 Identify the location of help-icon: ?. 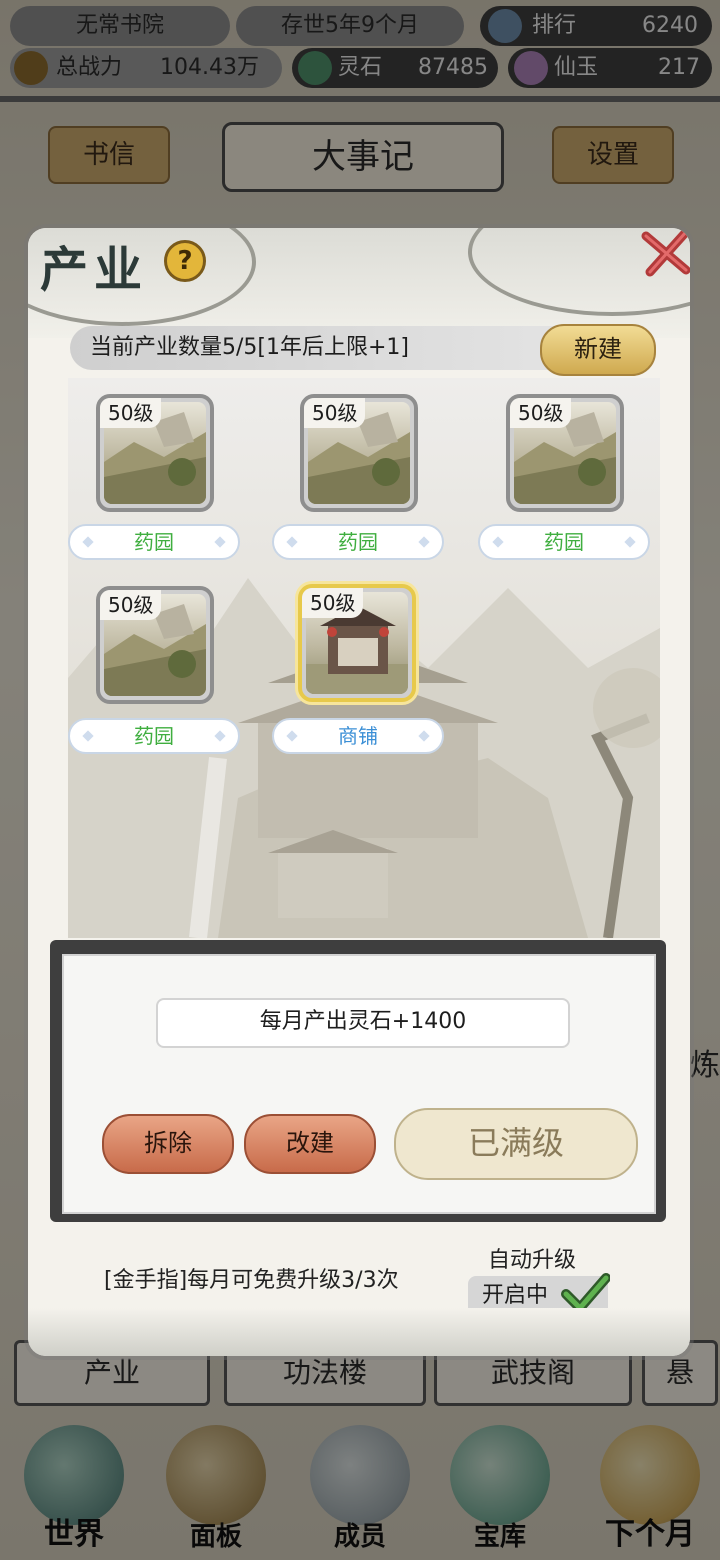
(185, 261).